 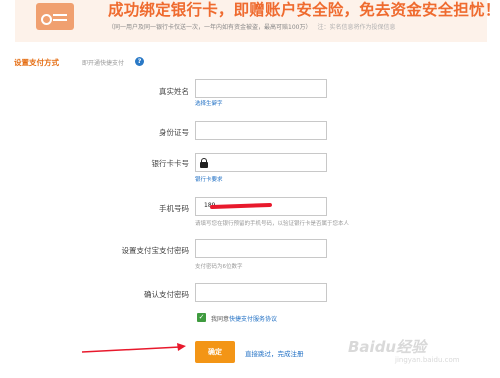 I want to click on agreement-link: 快捷支付服务协议, so click(x=253, y=319).